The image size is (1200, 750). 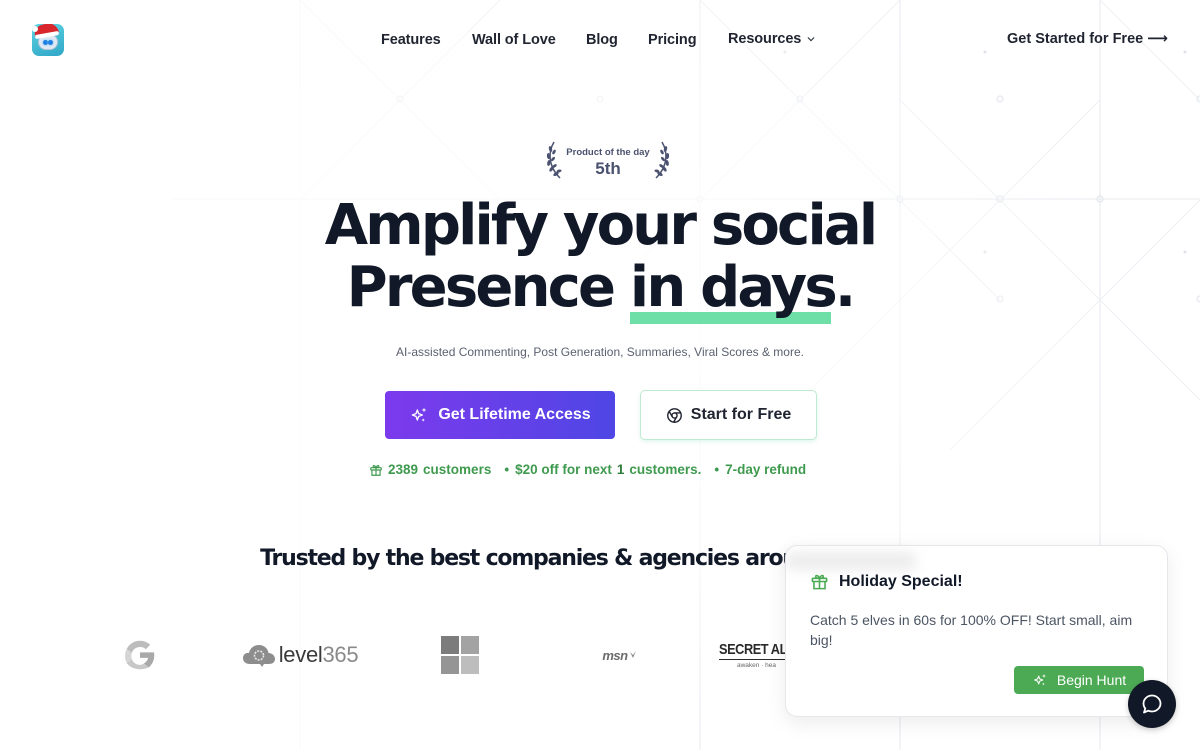 What do you see at coordinates (608, 160) in the screenshot?
I see `product-of-the-day-badge: Product of the day 5th` at bounding box center [608, 160].